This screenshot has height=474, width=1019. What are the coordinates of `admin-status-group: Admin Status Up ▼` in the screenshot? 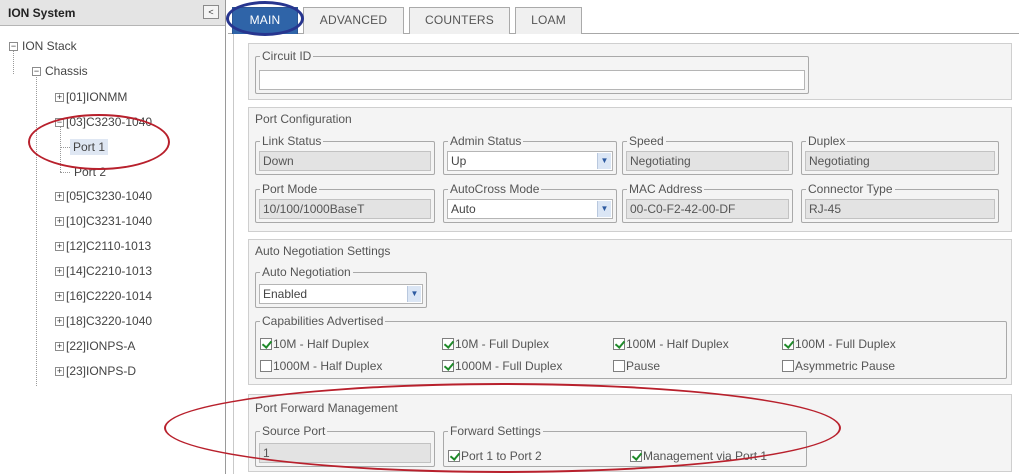 It's located at (530, 155).